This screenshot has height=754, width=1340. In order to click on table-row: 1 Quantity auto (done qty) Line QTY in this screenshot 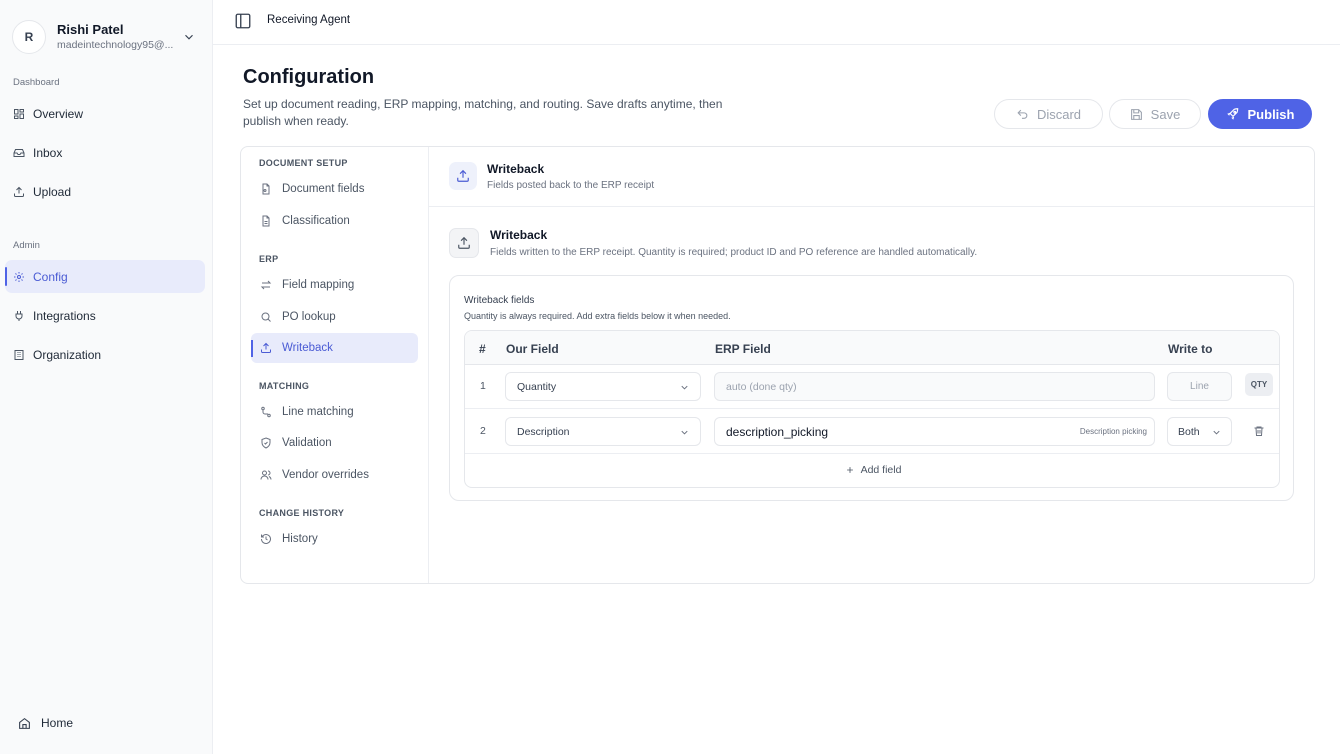, I will do `click(872, 387)`.